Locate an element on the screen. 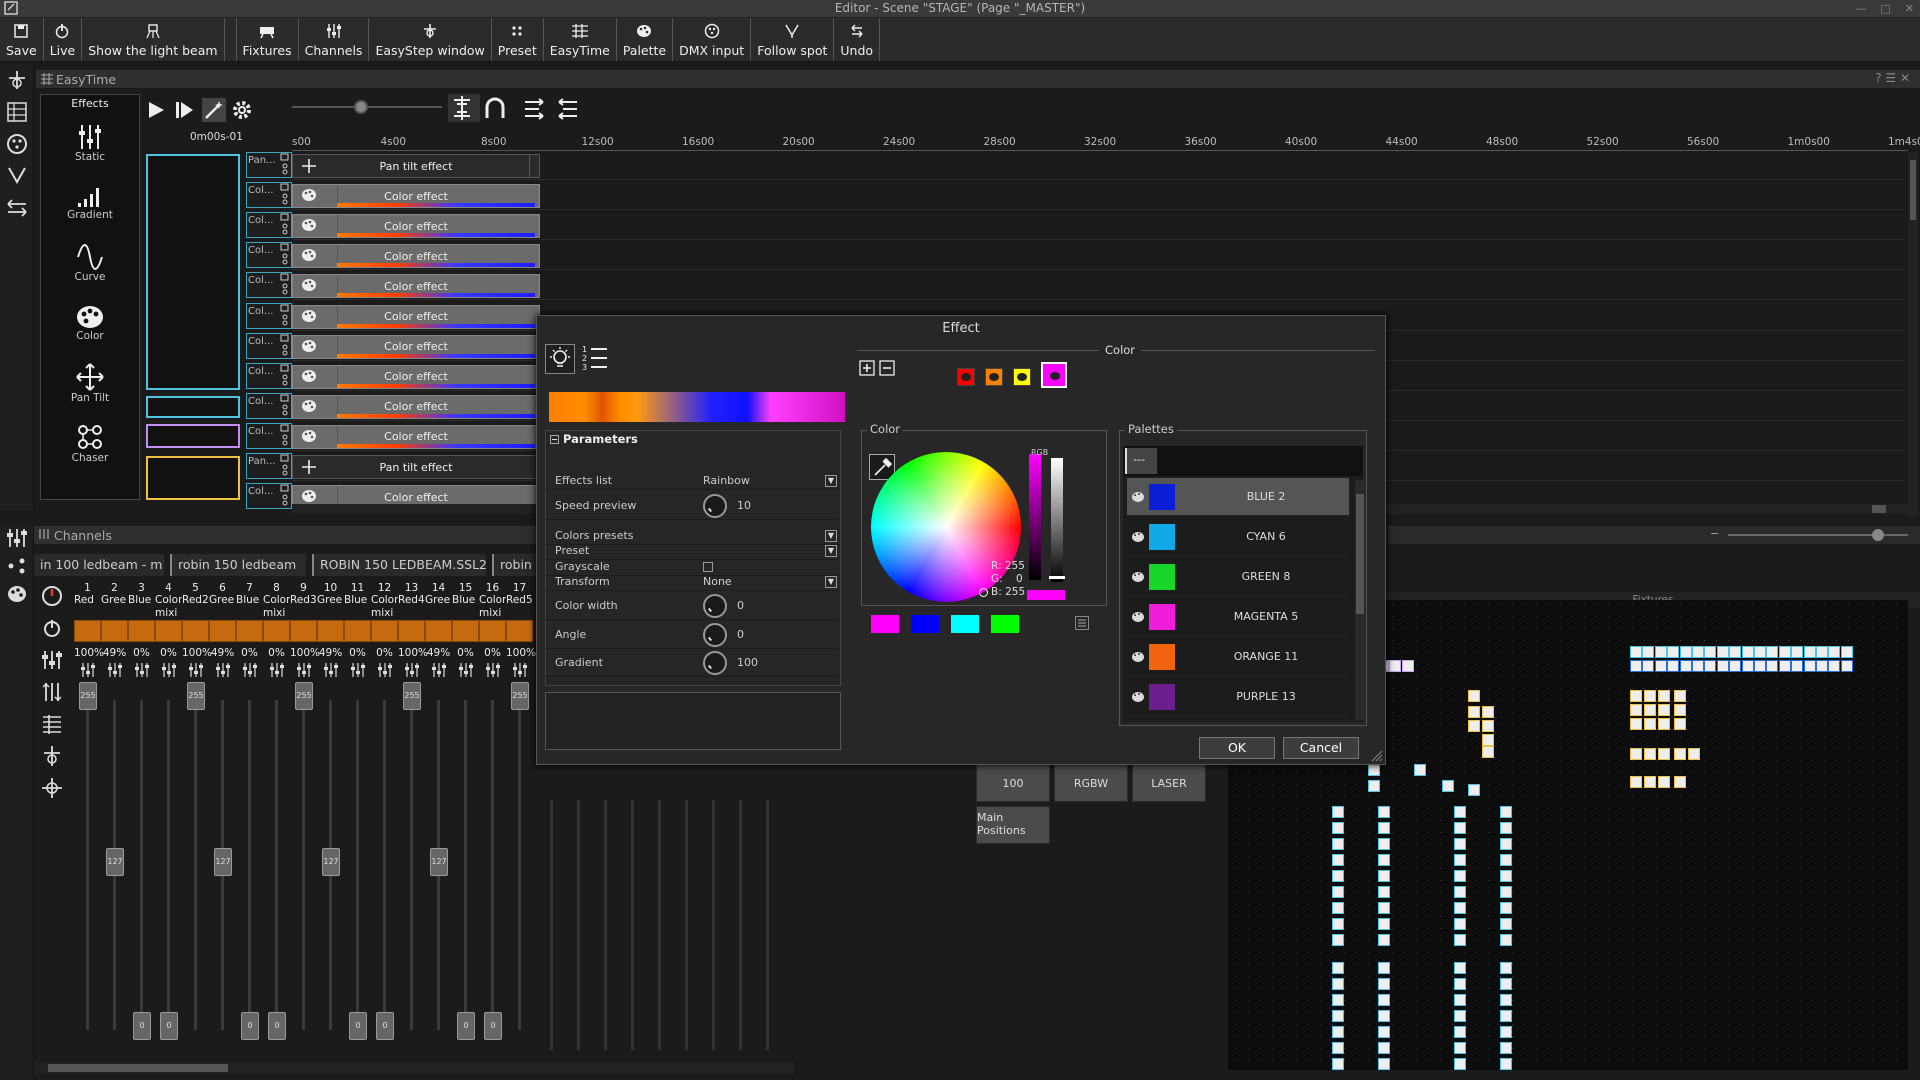 The width and height of the screenshot is (1920, 1080). position-side-icon is located at coordinates (52, 756).